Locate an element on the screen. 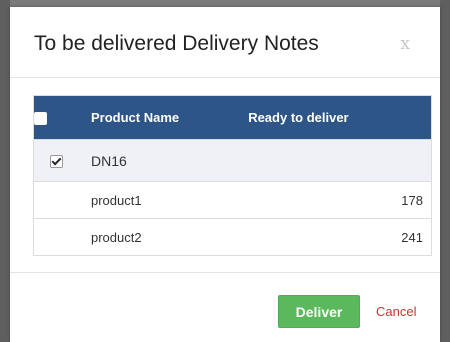  table-row: product1 178 is located at coordinates (232, 200).